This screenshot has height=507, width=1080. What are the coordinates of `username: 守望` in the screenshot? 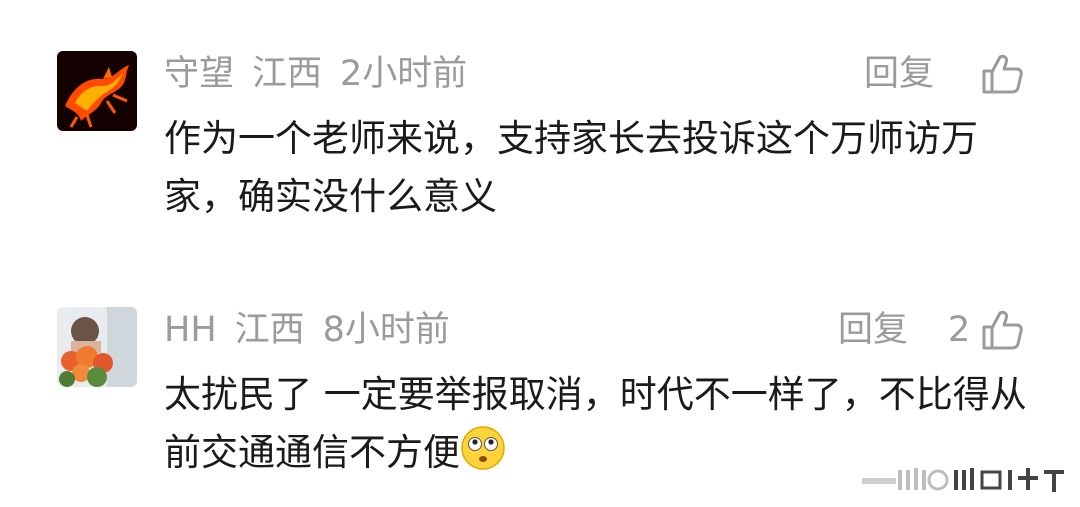 It's located at (199, 74).